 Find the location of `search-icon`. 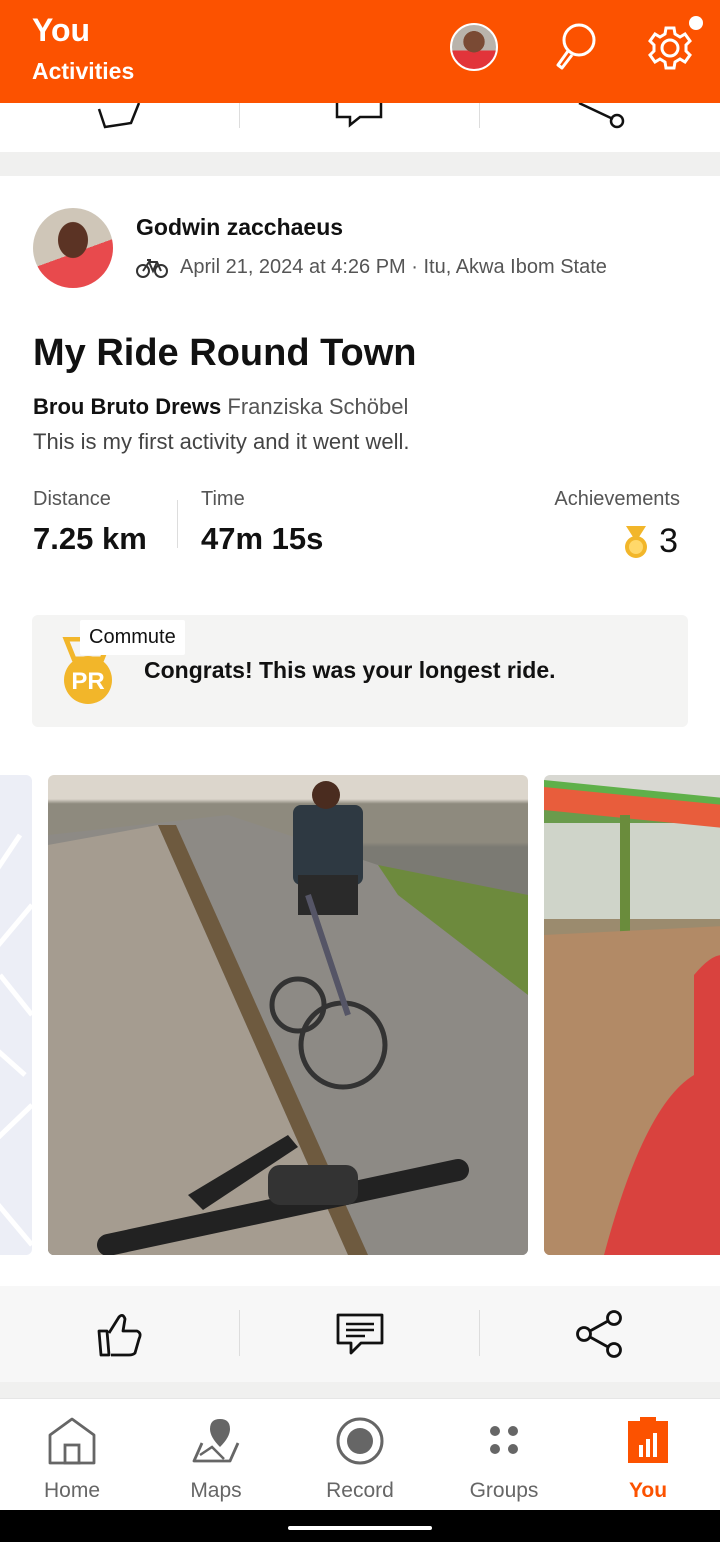

search-icon is located at coordinates (576, 48).